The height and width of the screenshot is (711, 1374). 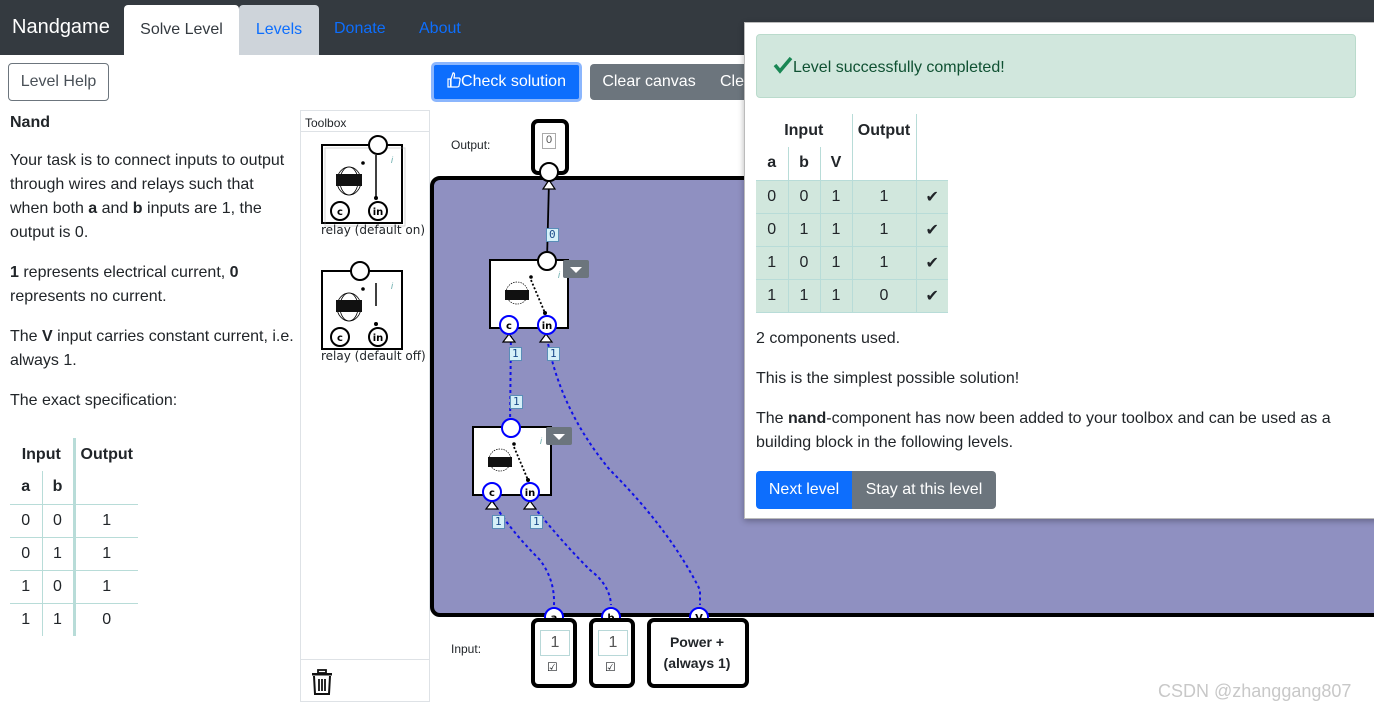 I want to click on table-row: 011, so click(x=74, y=554).